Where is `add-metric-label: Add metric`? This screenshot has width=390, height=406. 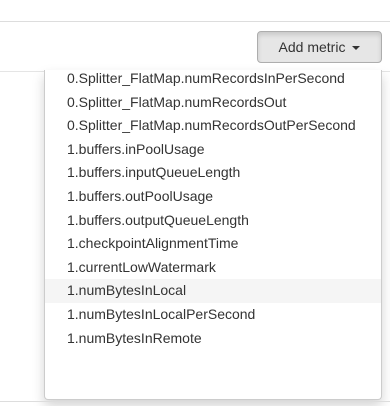
add-metric-label: Add metric is located at coordinates (312, 47).